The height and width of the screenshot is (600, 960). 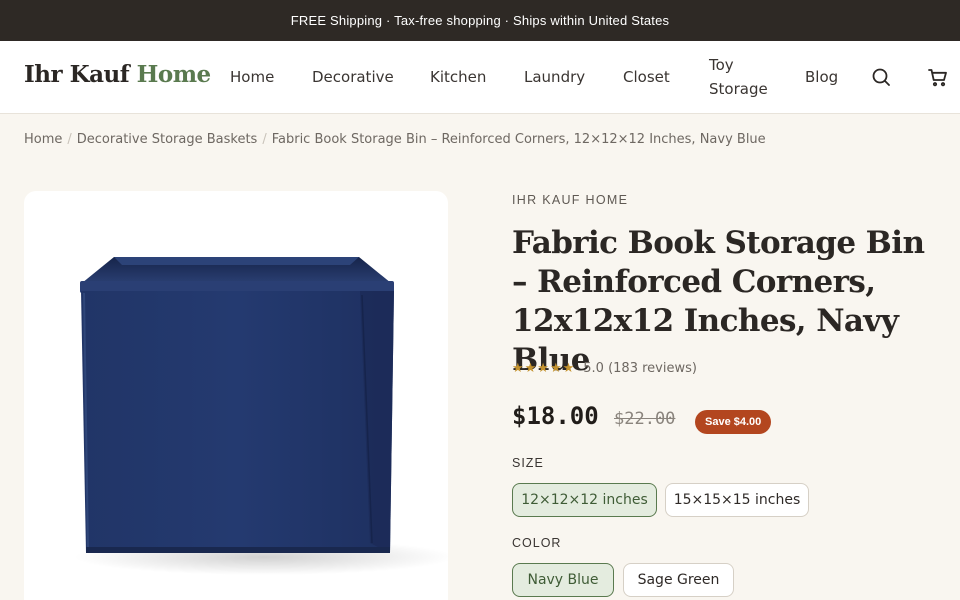 What do you see at coordinates (646, 77) in the screenshot?
I see `nav-closet: Closet` at bounding box center [646, 77].